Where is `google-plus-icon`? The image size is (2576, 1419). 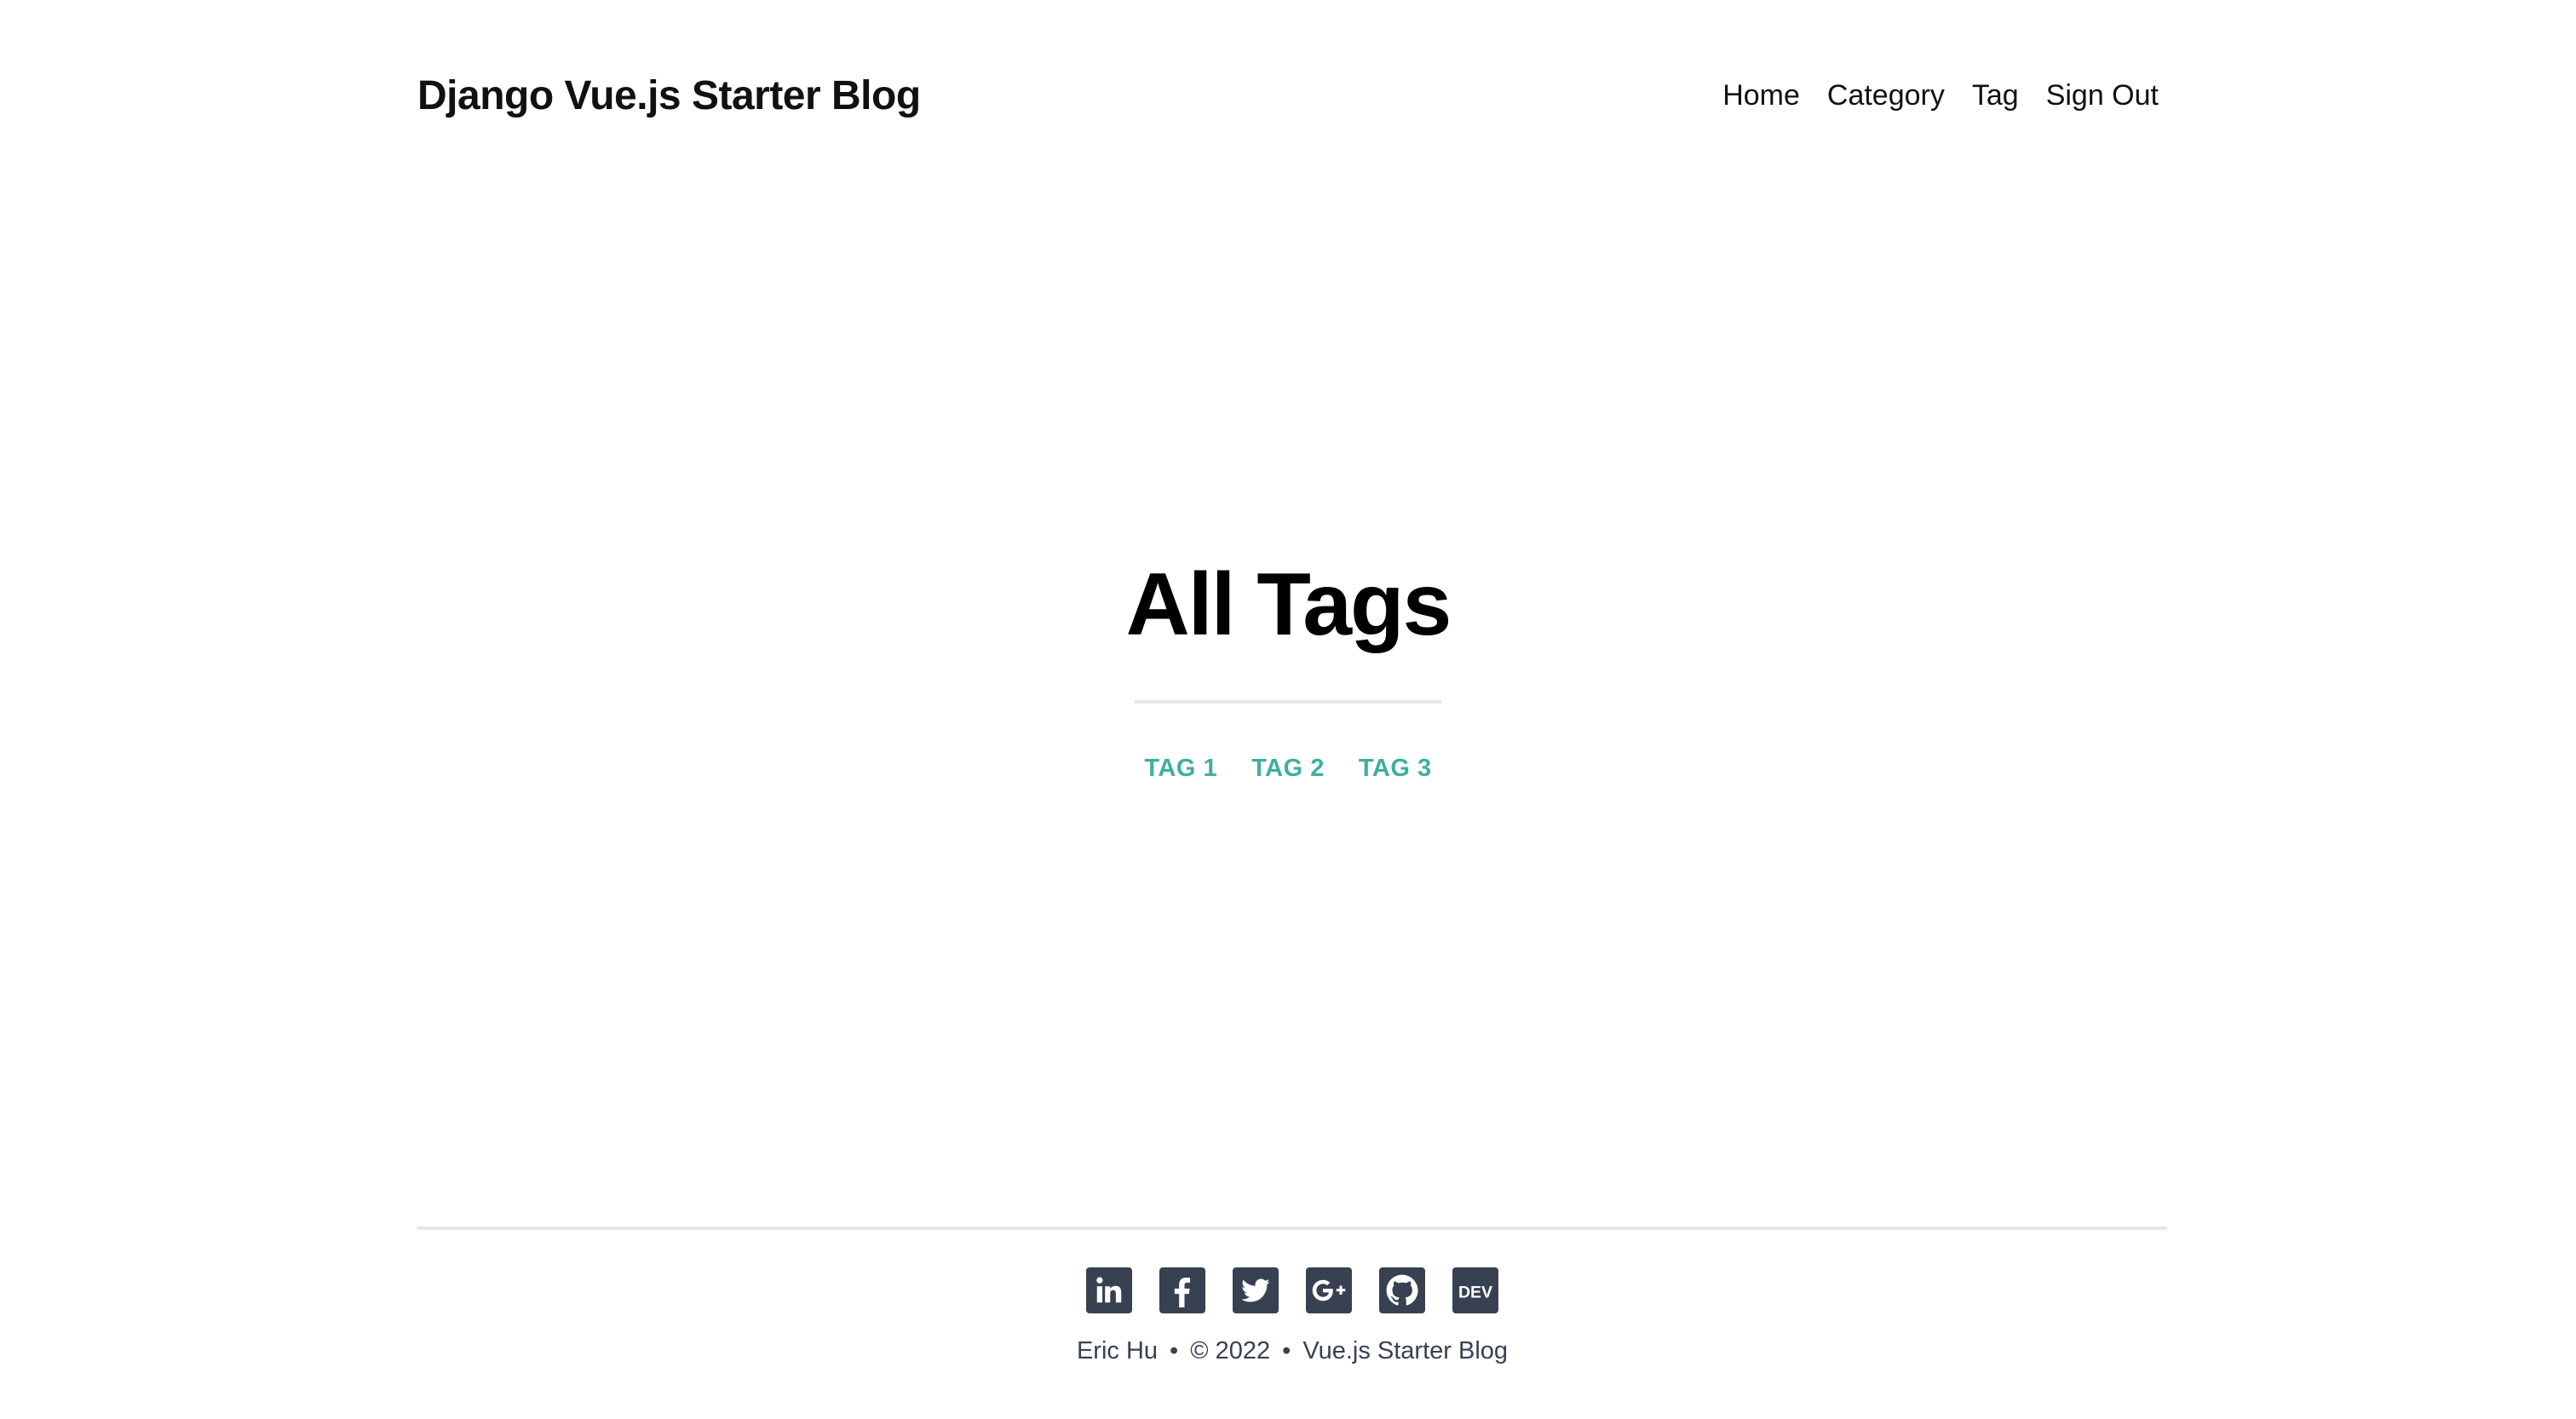
google-plus-icon is located at coordinates (1329, 1290).